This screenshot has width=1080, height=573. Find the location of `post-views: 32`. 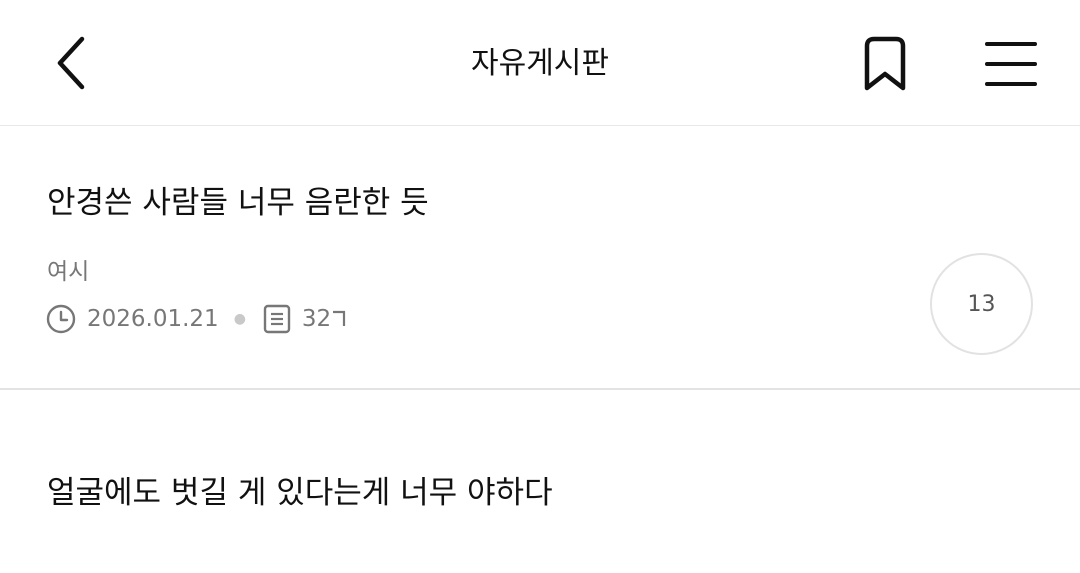

post-views: 32 is located at coordinates (324, 319).